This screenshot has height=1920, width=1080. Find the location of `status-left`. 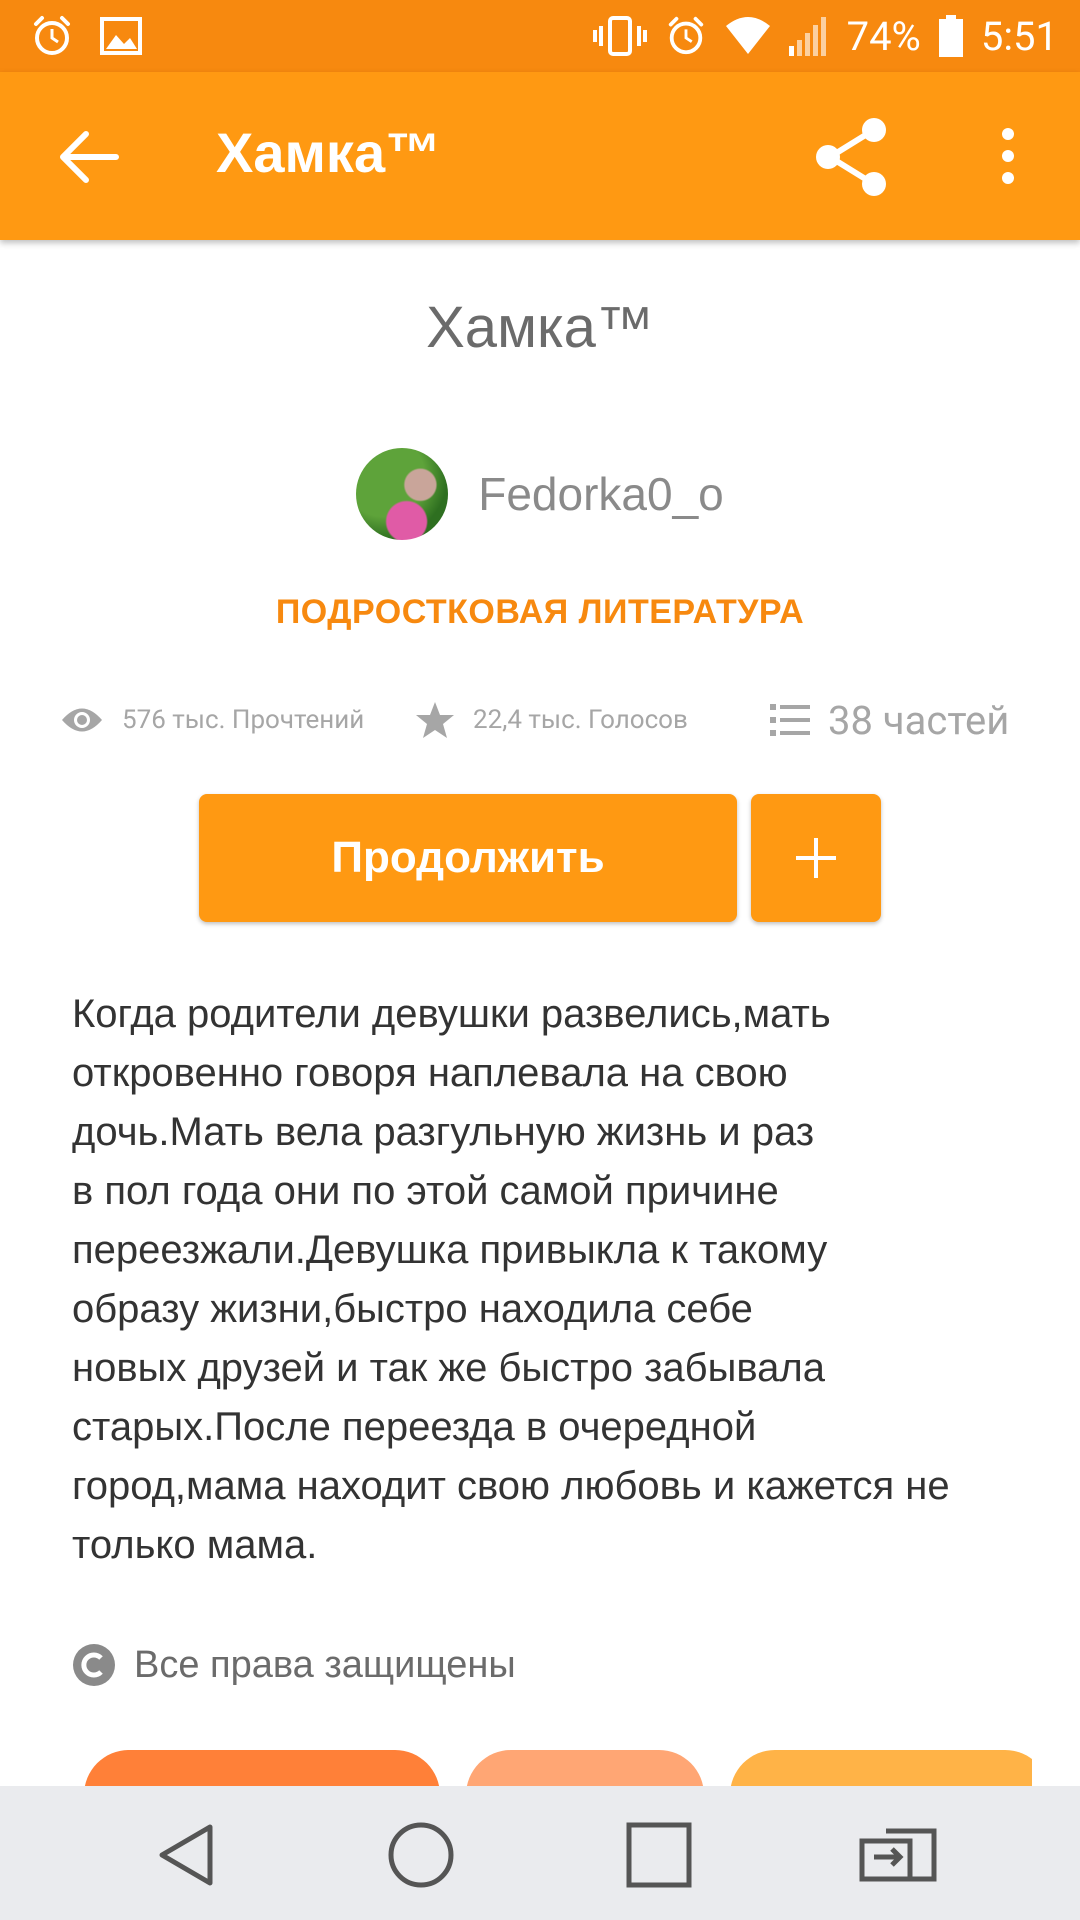

status-left is located at coordinates (86, 36).